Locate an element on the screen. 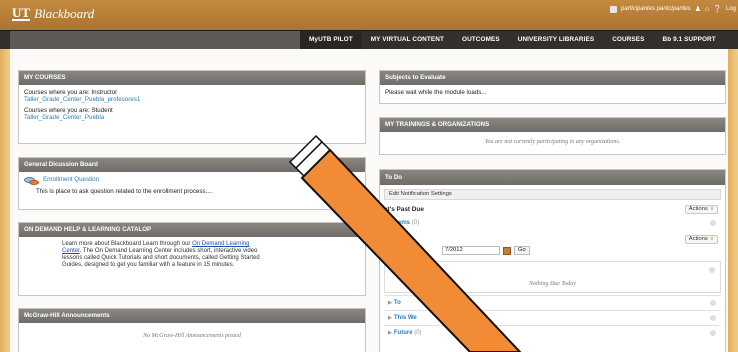 The width and height of the screenshot is (738, 352). enrollment-question-link: Enrollment Question is located at coordinates (71, 179).